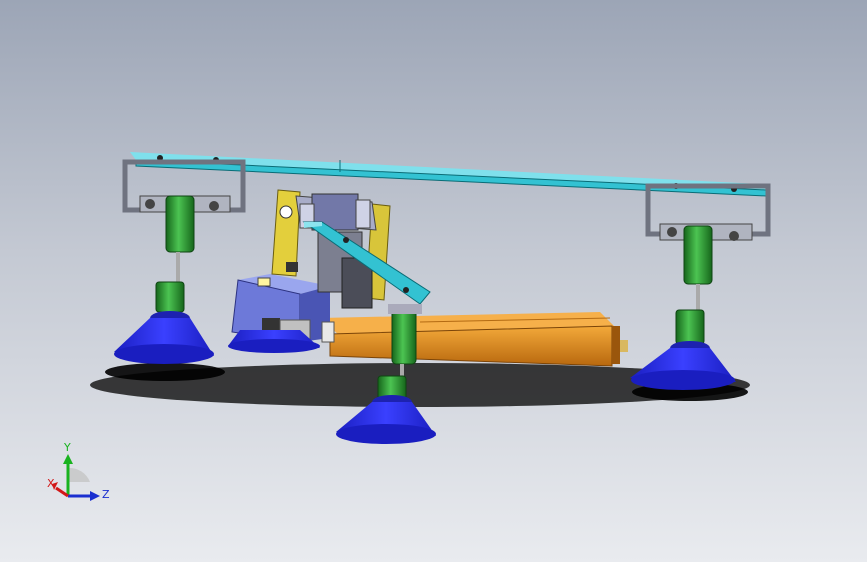 The image size is (867, 562). I want to click on main-body, so click(474, 339).